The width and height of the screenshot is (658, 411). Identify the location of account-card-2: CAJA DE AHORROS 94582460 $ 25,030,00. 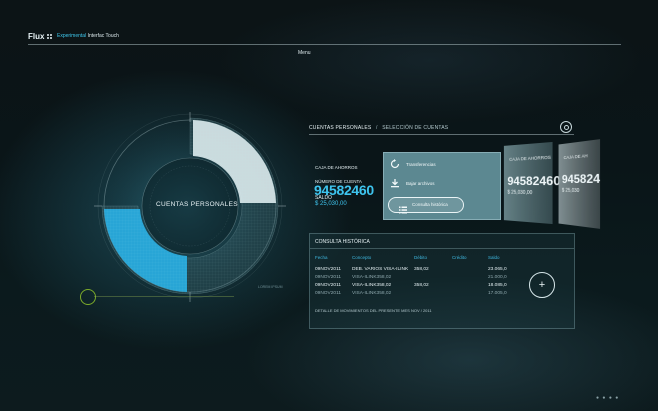
(532, 183).